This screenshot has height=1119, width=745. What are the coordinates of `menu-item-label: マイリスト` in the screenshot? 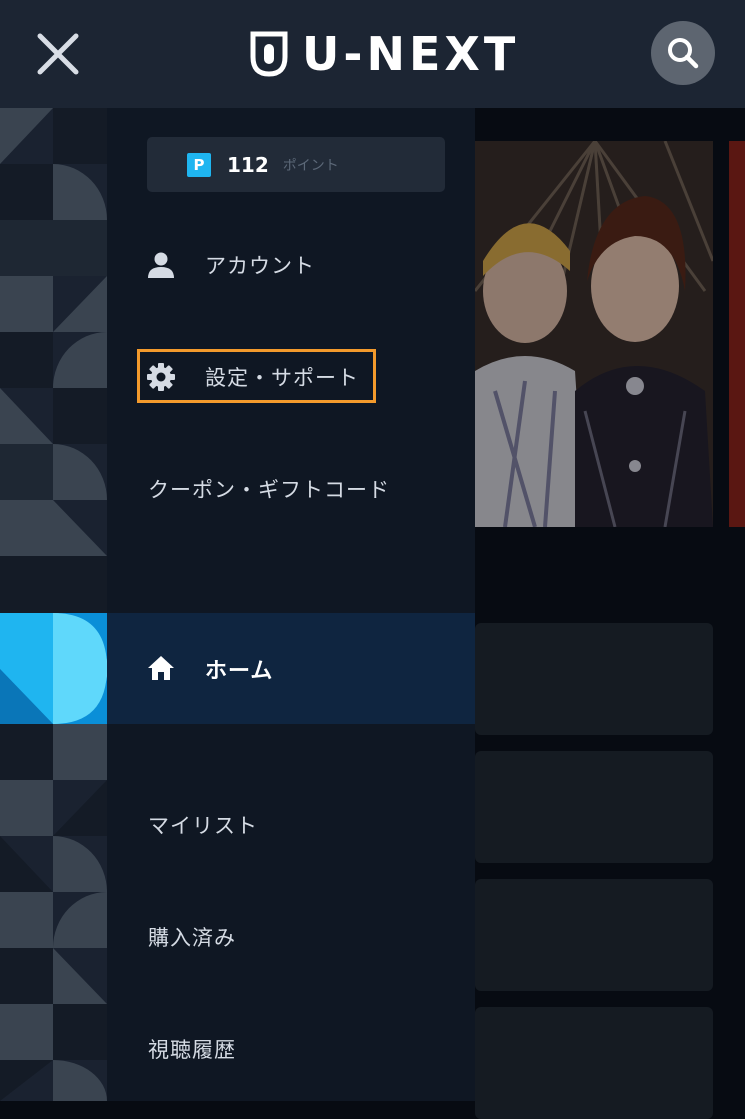 It's located at (203, 826).